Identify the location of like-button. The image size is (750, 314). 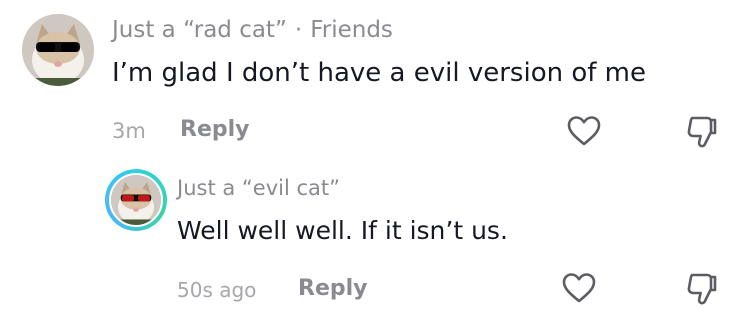
(584, 133).